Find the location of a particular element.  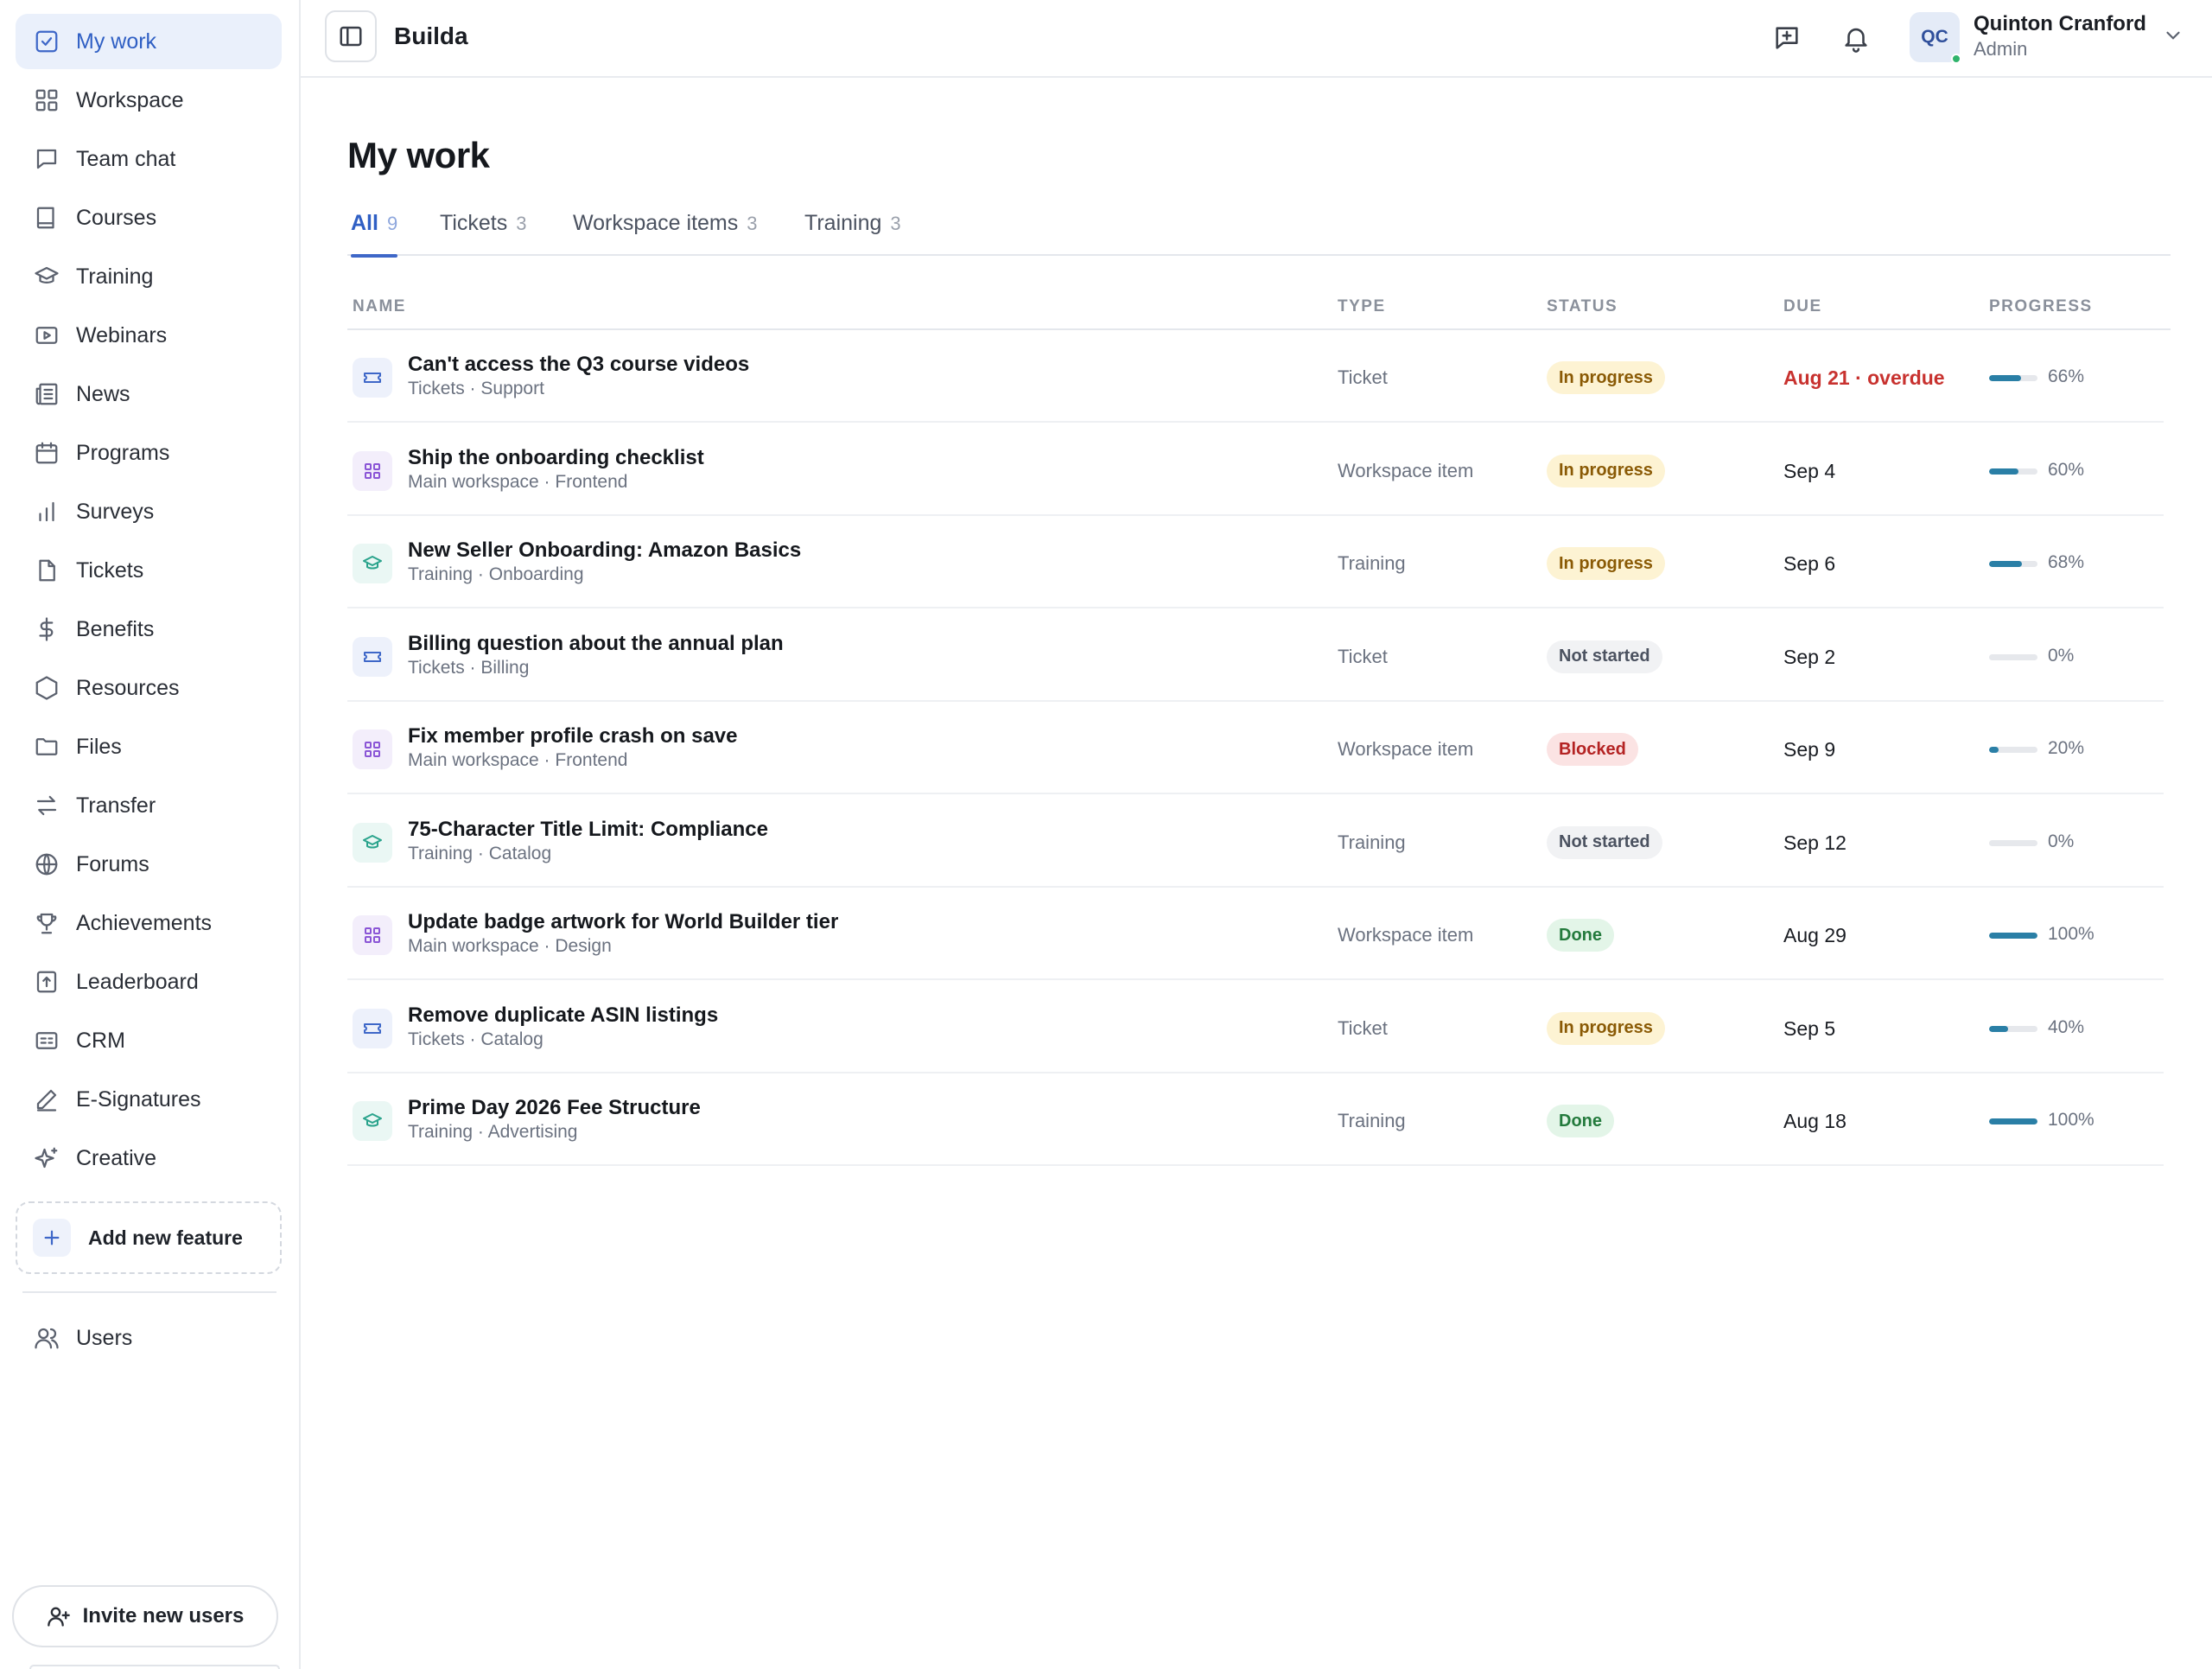

sidebar-item-my-work: My work is located at coordinates (149, 41).